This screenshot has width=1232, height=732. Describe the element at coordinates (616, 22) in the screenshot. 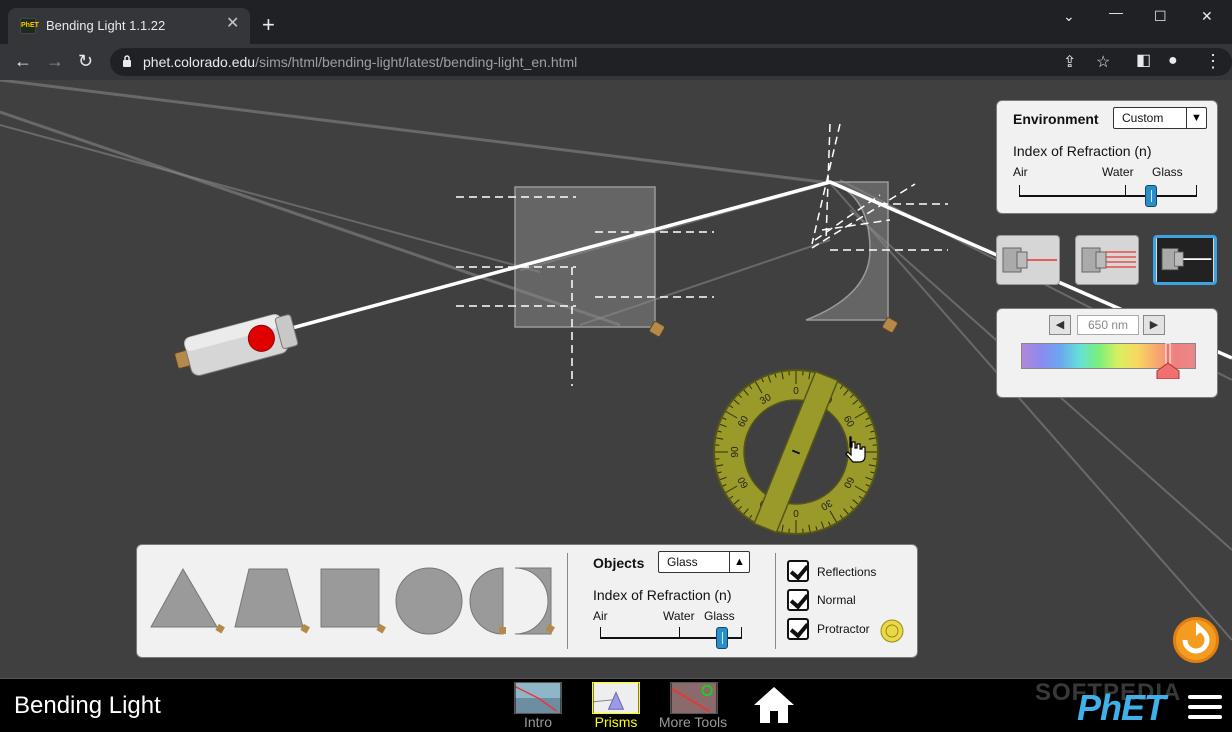

I see `browser-tabbar: PhET Bending Light 1.1.22 ✕ + ⌄ — ☐ ✕` at that location.